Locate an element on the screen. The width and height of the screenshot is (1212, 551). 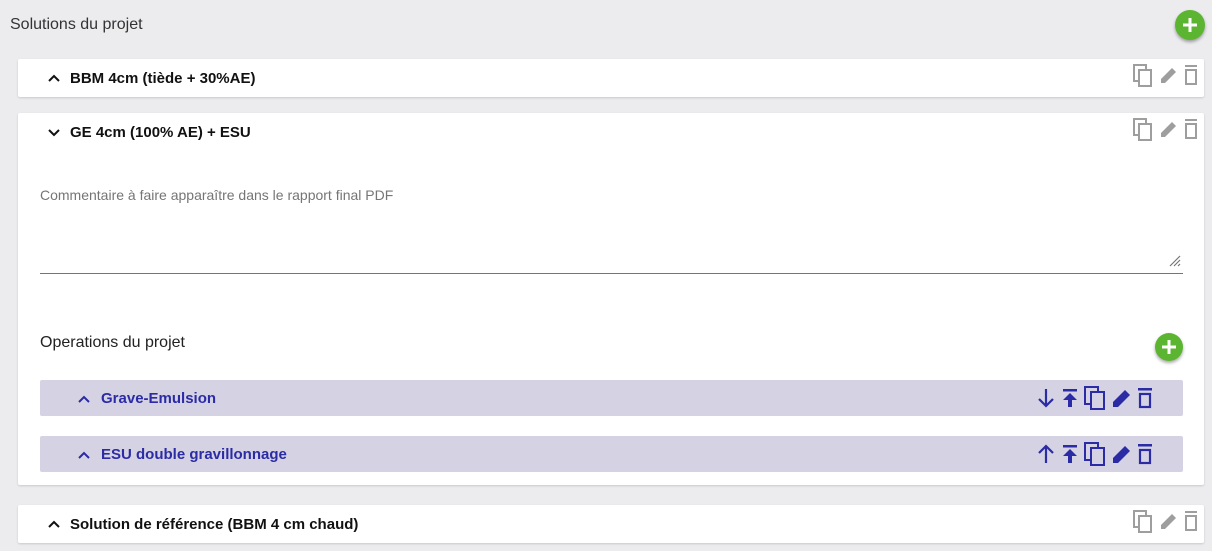
solution-card: Solution de référence (BBM 4 cm chaud) is located at coordinates (611, 524).